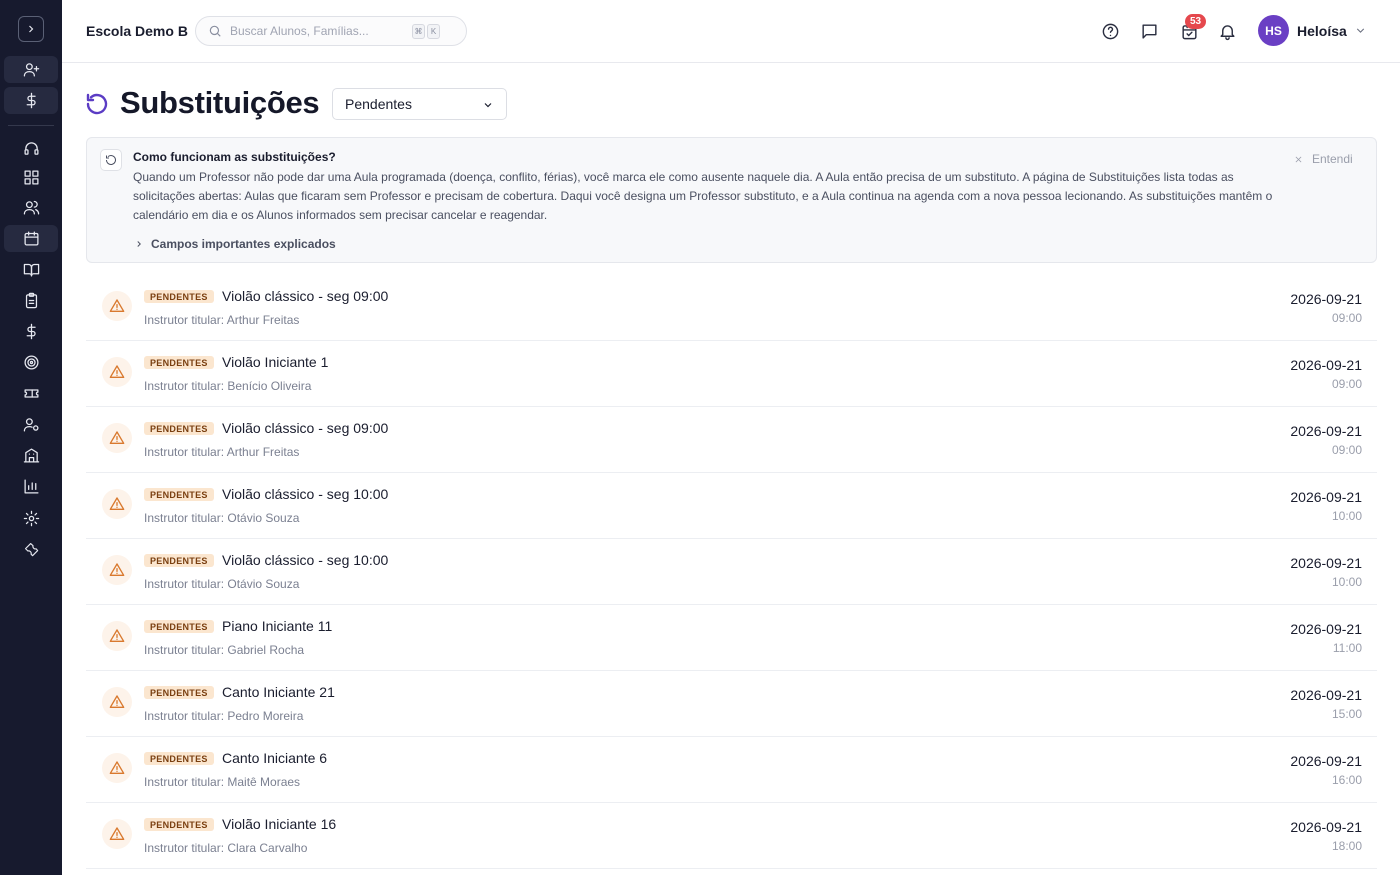 Image resolution: width=1400 pixels, height=875 pixels. I want to click on help-circle-icon, so click(1110, 31).